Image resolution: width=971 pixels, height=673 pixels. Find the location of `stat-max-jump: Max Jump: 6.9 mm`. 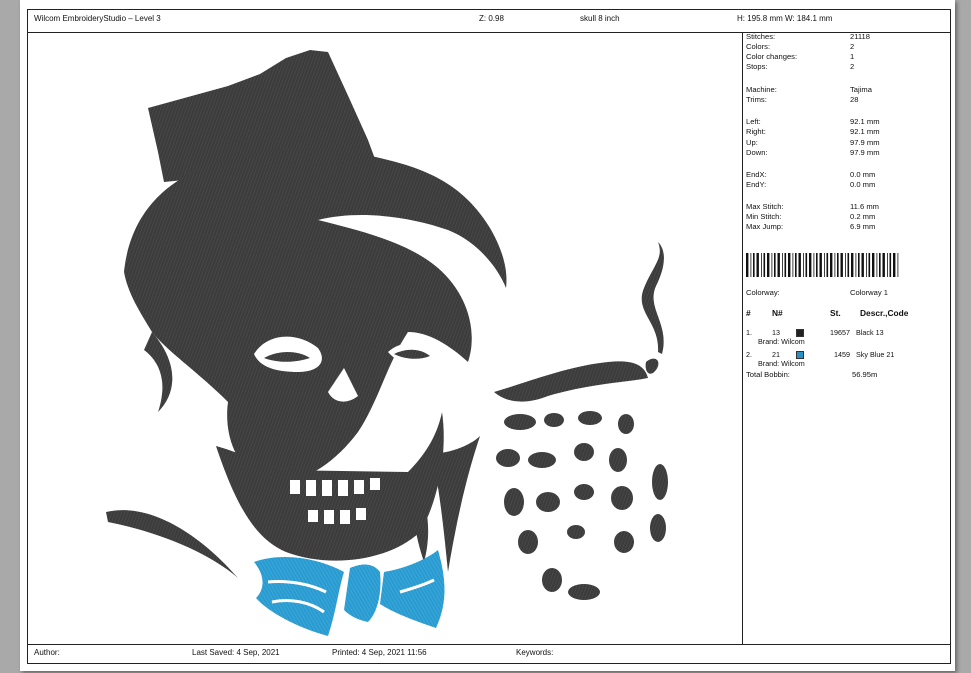

stat-max-jump: Max Jump: 6.9 mm is located at coordinates (811, 226).